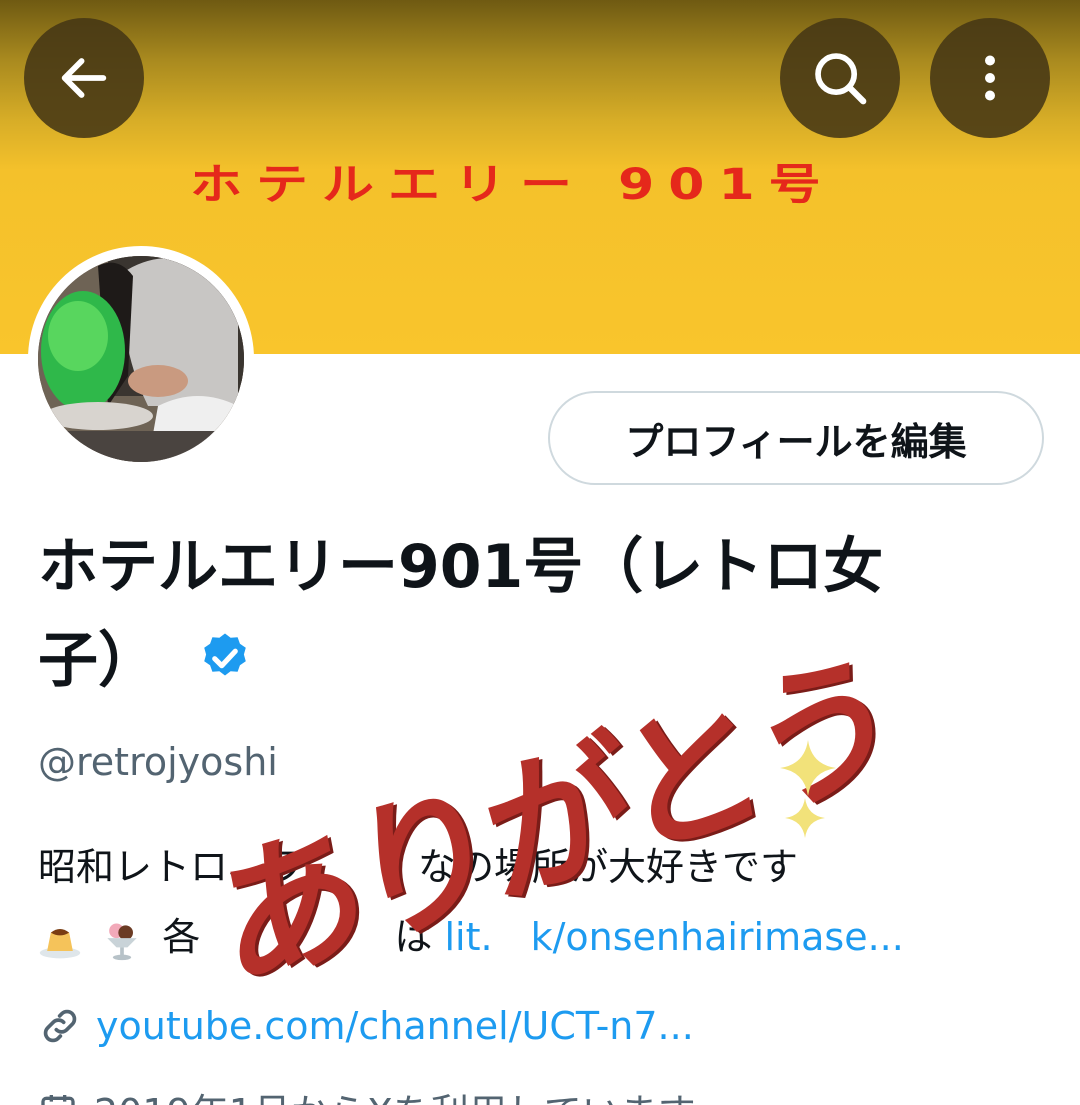  Describe the element at coordinates (60, 1026) in the screenshot. I see `link-icon` at that location.